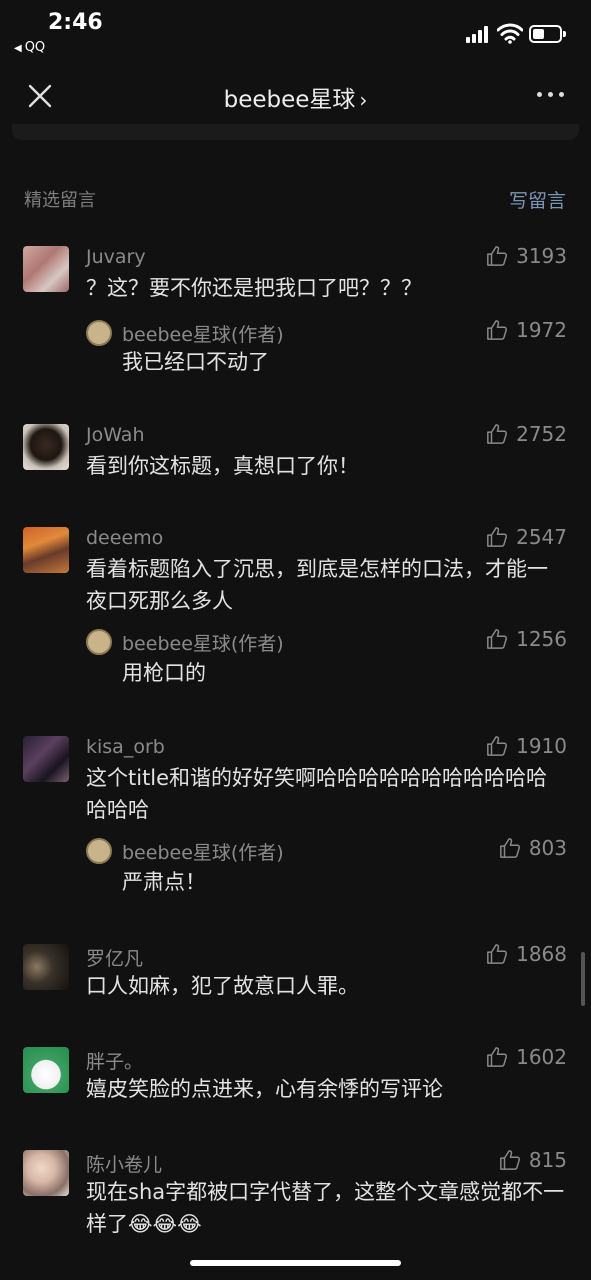 The image size is (591, 1280). I want to click on battery-icon, so click(547, 34).